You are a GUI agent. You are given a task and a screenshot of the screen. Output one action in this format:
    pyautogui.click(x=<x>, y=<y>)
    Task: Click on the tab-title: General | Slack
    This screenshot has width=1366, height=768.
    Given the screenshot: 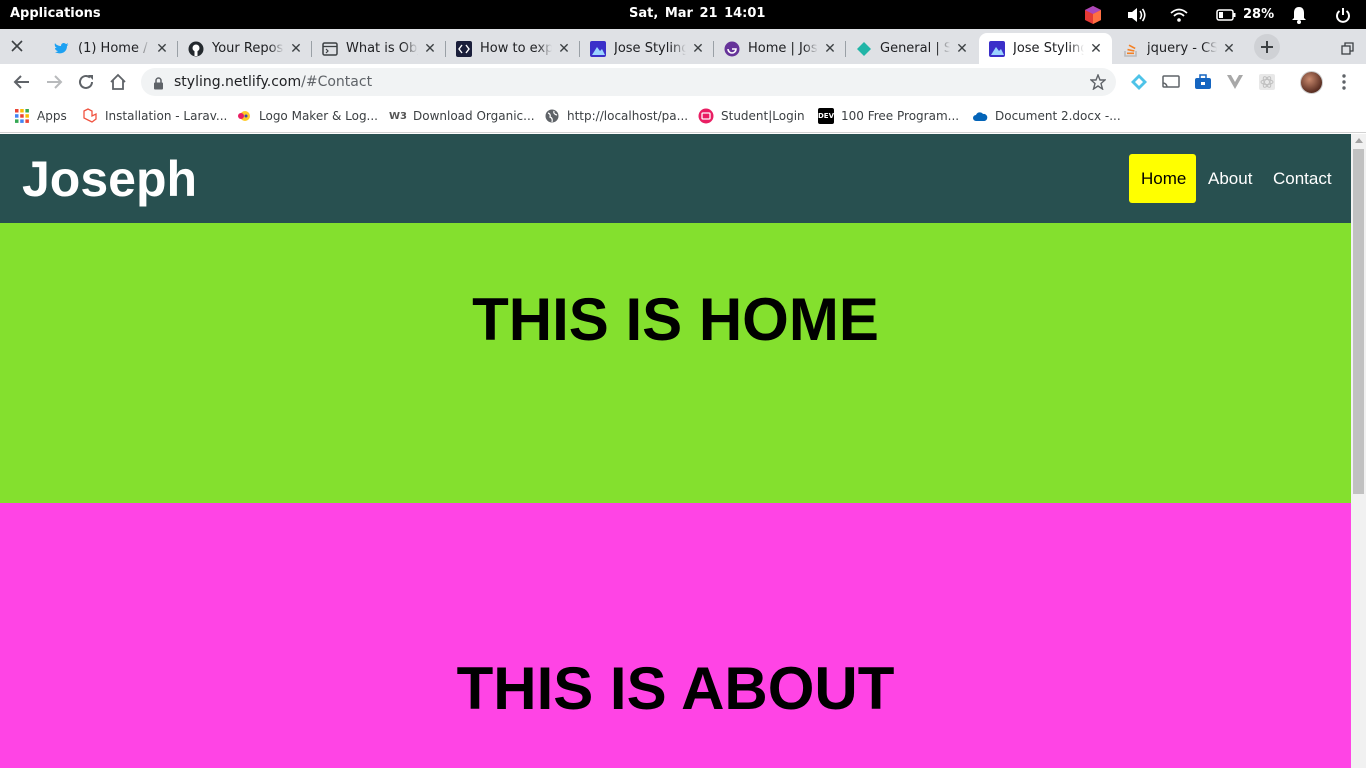 What is the action you would take?
    pyautogui.click(x=915, y=48)
    